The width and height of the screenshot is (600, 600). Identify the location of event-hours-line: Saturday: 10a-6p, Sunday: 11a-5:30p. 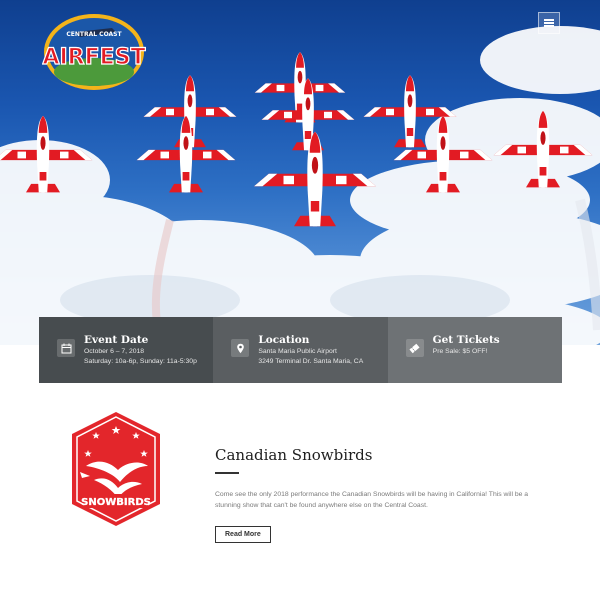
(140, 361).